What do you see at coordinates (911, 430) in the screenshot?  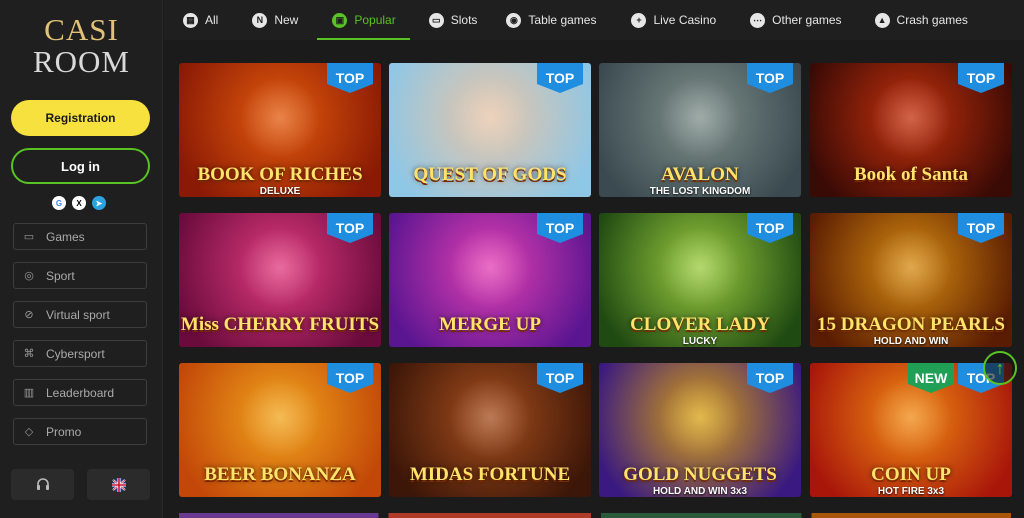 I see `game-tile: COIN UP HOT FIRE 3x3 TOP NEW` at bounding box center [911, 430].